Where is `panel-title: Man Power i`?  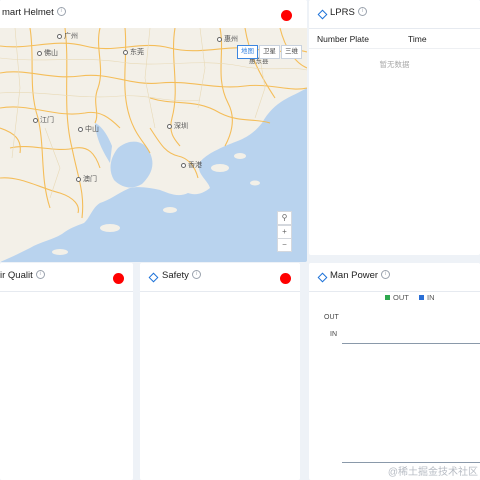 panel-title: Man Power i is located at coordinates (360, 275).